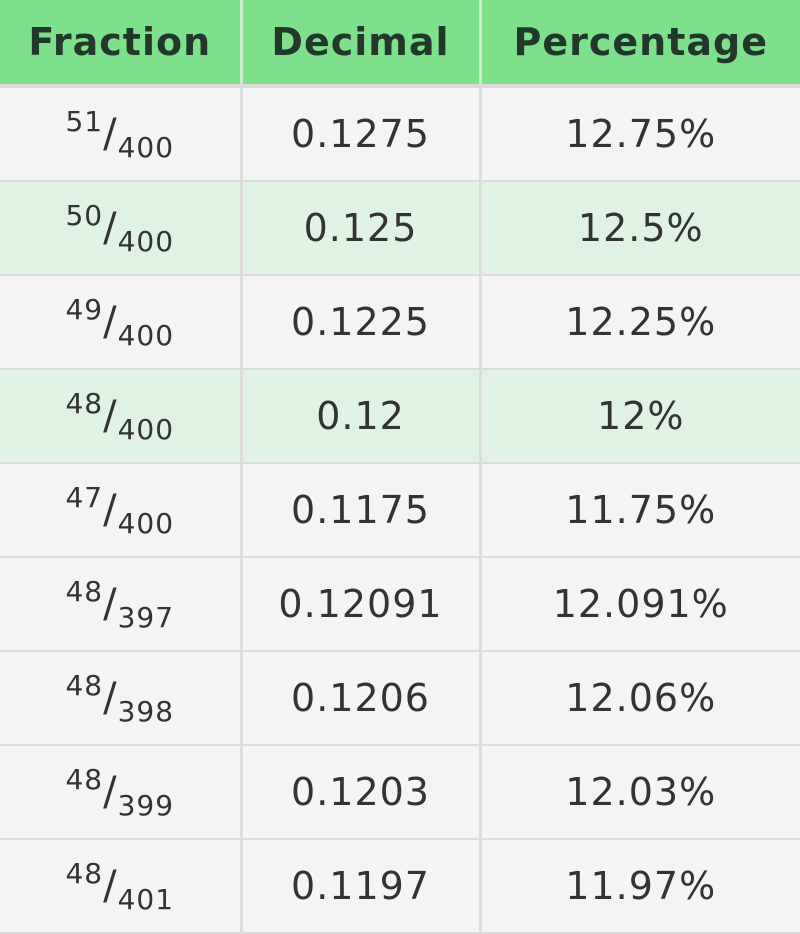 This screenshot has width=800, height=934. I want to click on percentage-cell: 12.06%, so click(639, 698).